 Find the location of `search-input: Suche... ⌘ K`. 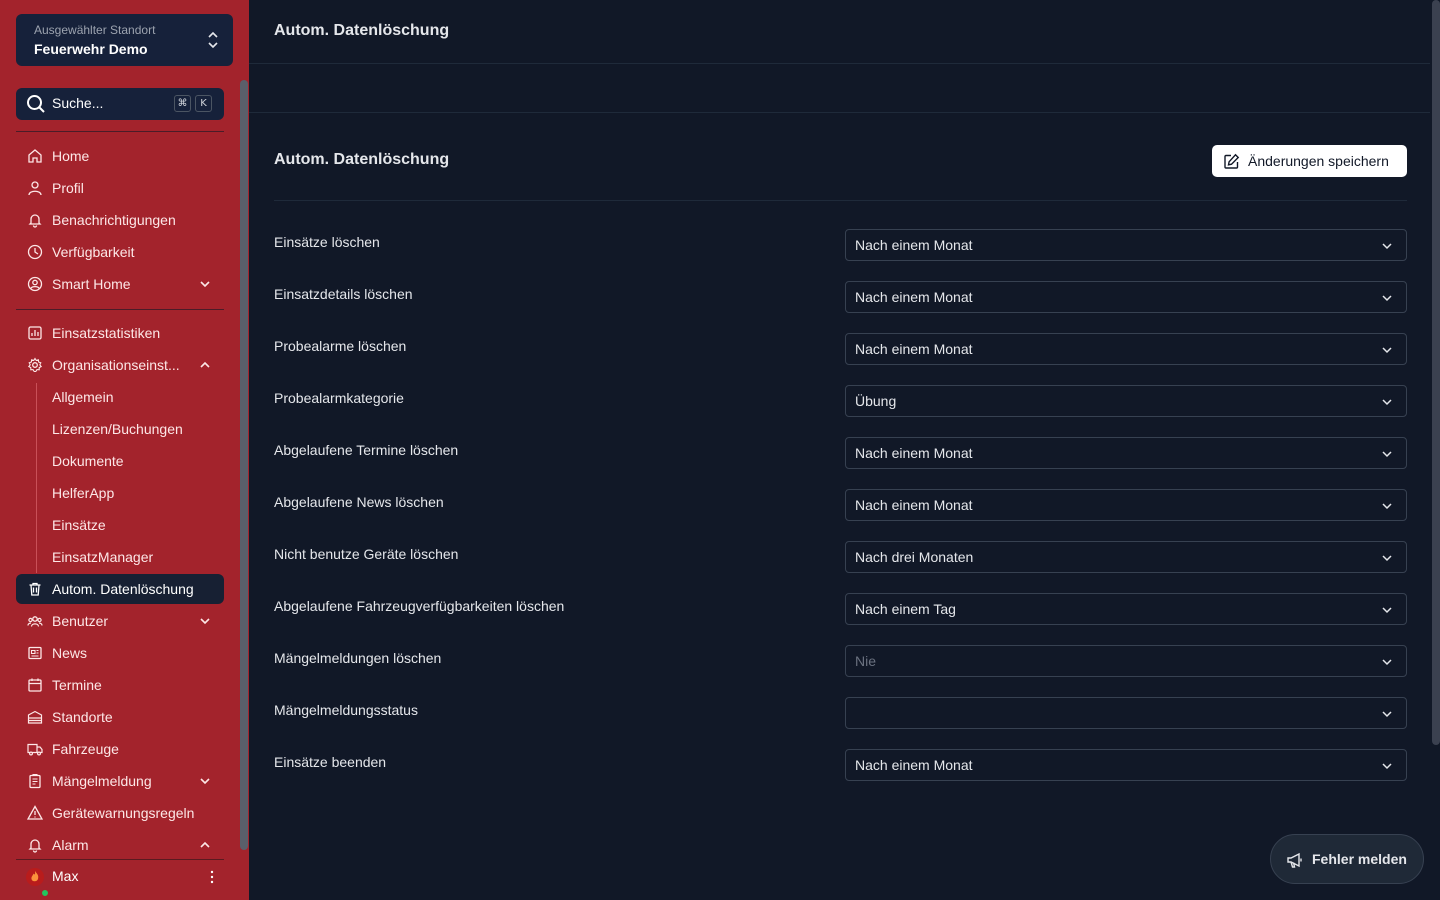

search-input: Suche... ⌘ K is located at coordinates (120, 104).